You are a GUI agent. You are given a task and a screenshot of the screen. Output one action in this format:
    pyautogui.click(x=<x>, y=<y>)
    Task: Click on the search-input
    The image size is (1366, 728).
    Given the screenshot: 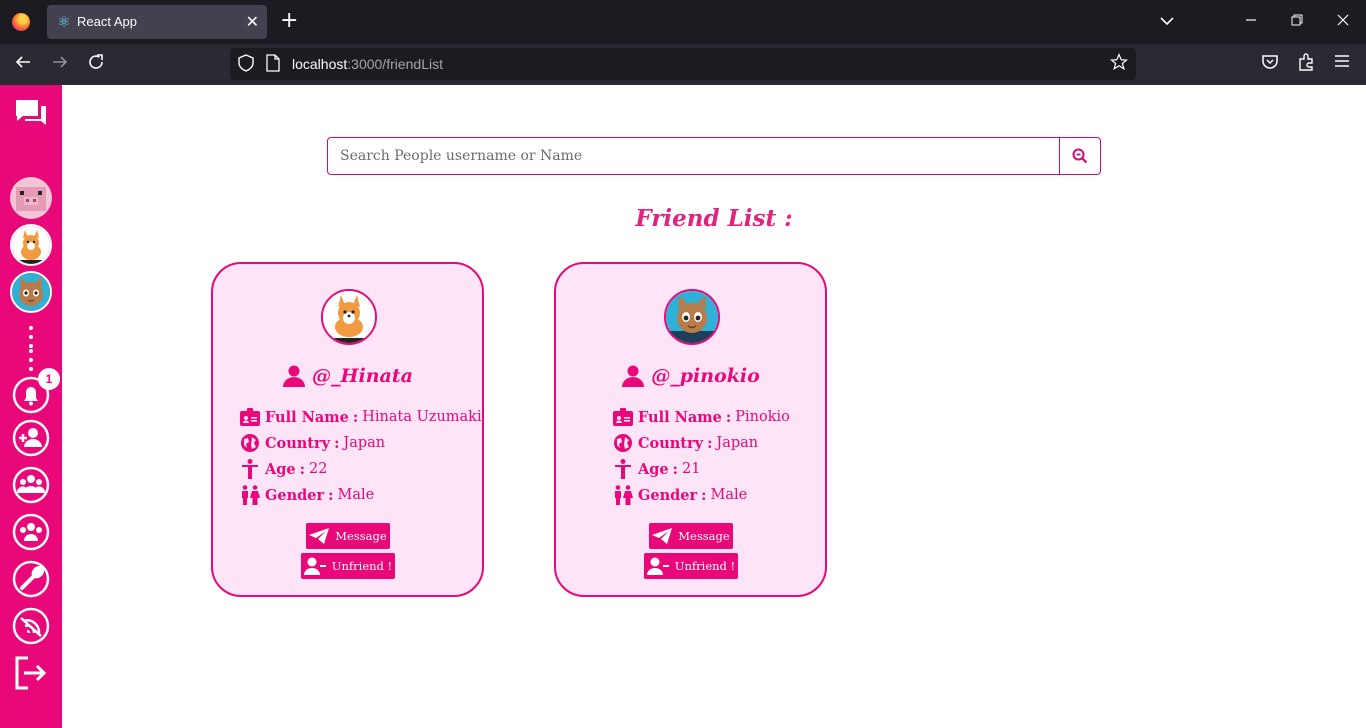 What is the action you would take?
    pyautogui.click(x=694, y=156)
    